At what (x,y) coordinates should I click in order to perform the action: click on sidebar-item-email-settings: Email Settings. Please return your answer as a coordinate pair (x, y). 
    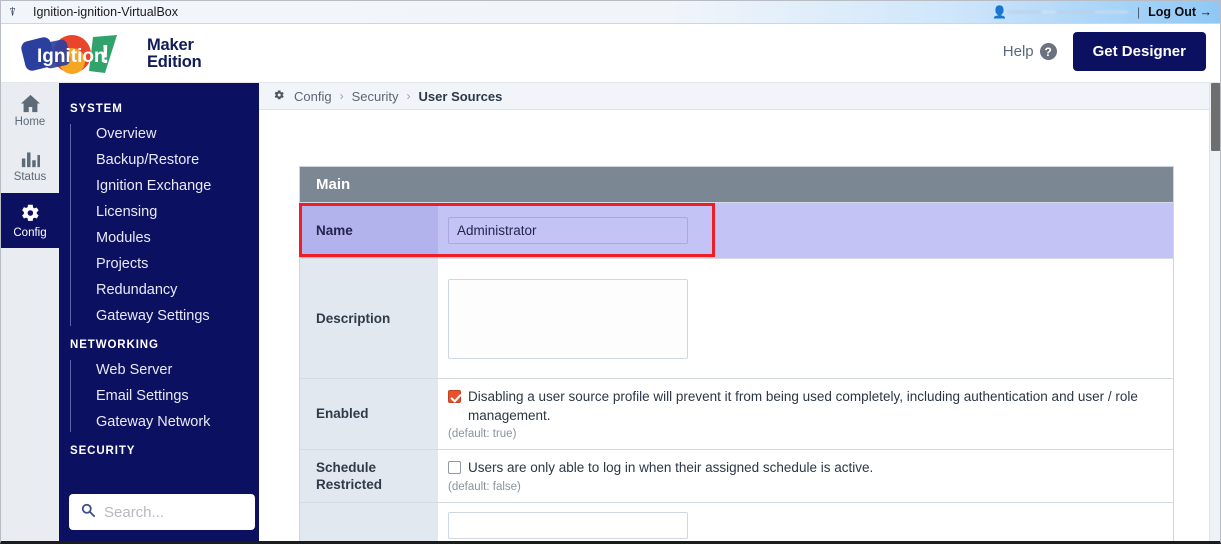
    Looking at the image, I should click on (164, 396).